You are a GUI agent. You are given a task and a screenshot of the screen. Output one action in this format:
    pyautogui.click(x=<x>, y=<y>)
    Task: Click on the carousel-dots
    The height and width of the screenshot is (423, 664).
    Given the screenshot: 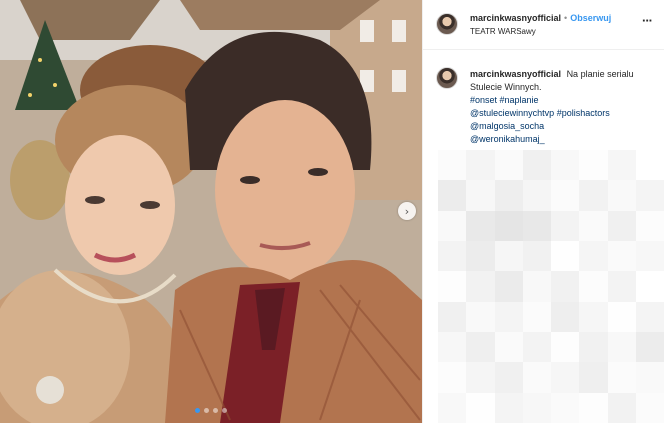 What is the action you would take?
    pyautogui.click(x=211, y=410)
    